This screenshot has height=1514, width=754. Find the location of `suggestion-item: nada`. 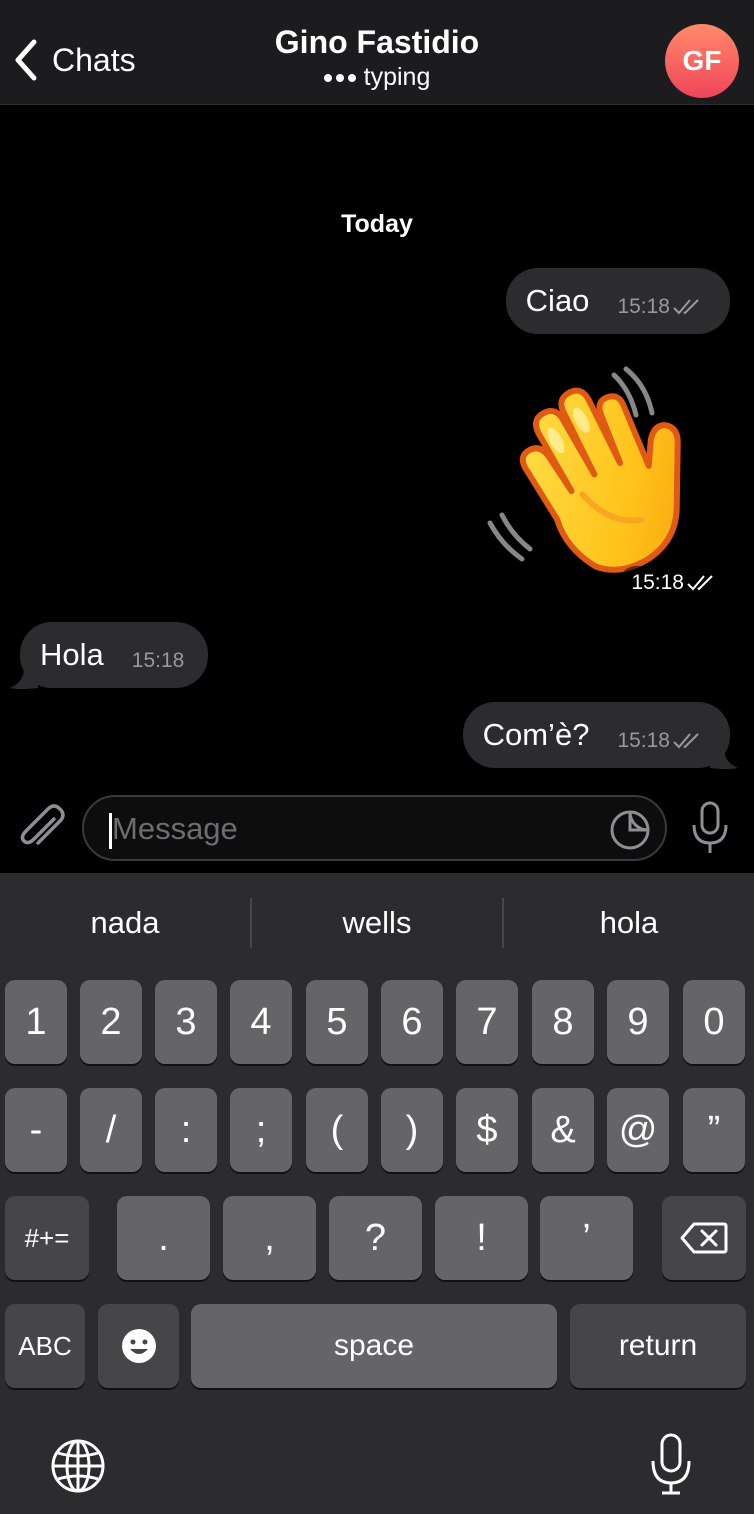

suggestion-item: nada is located at coordinates (125, 923).